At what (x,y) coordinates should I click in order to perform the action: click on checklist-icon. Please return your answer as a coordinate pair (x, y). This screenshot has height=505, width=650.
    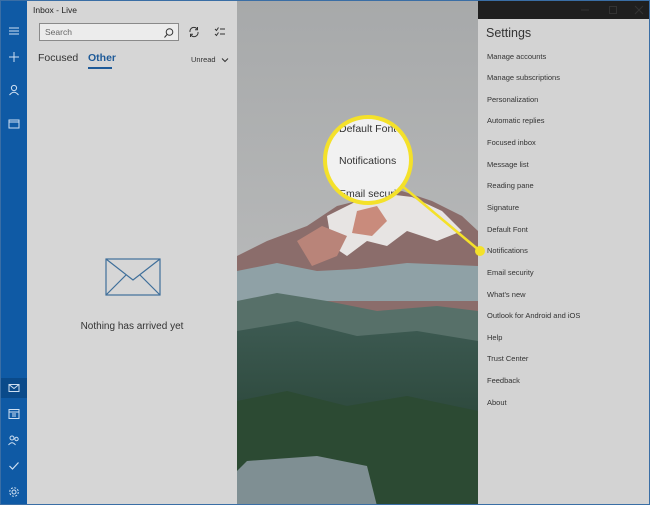
    Looking at the image, I should click on (219, 32).